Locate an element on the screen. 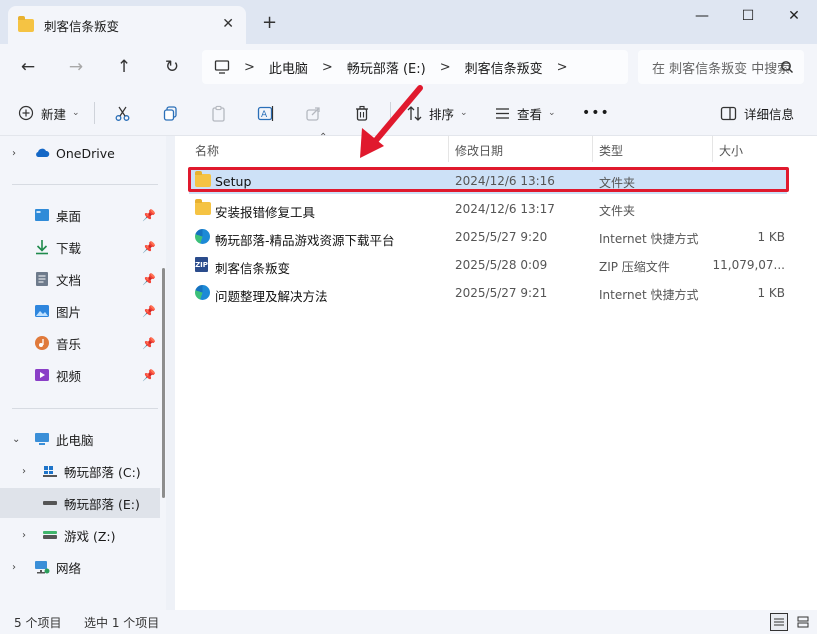  more-options-button: ••• is located at coordinates (596, 113).